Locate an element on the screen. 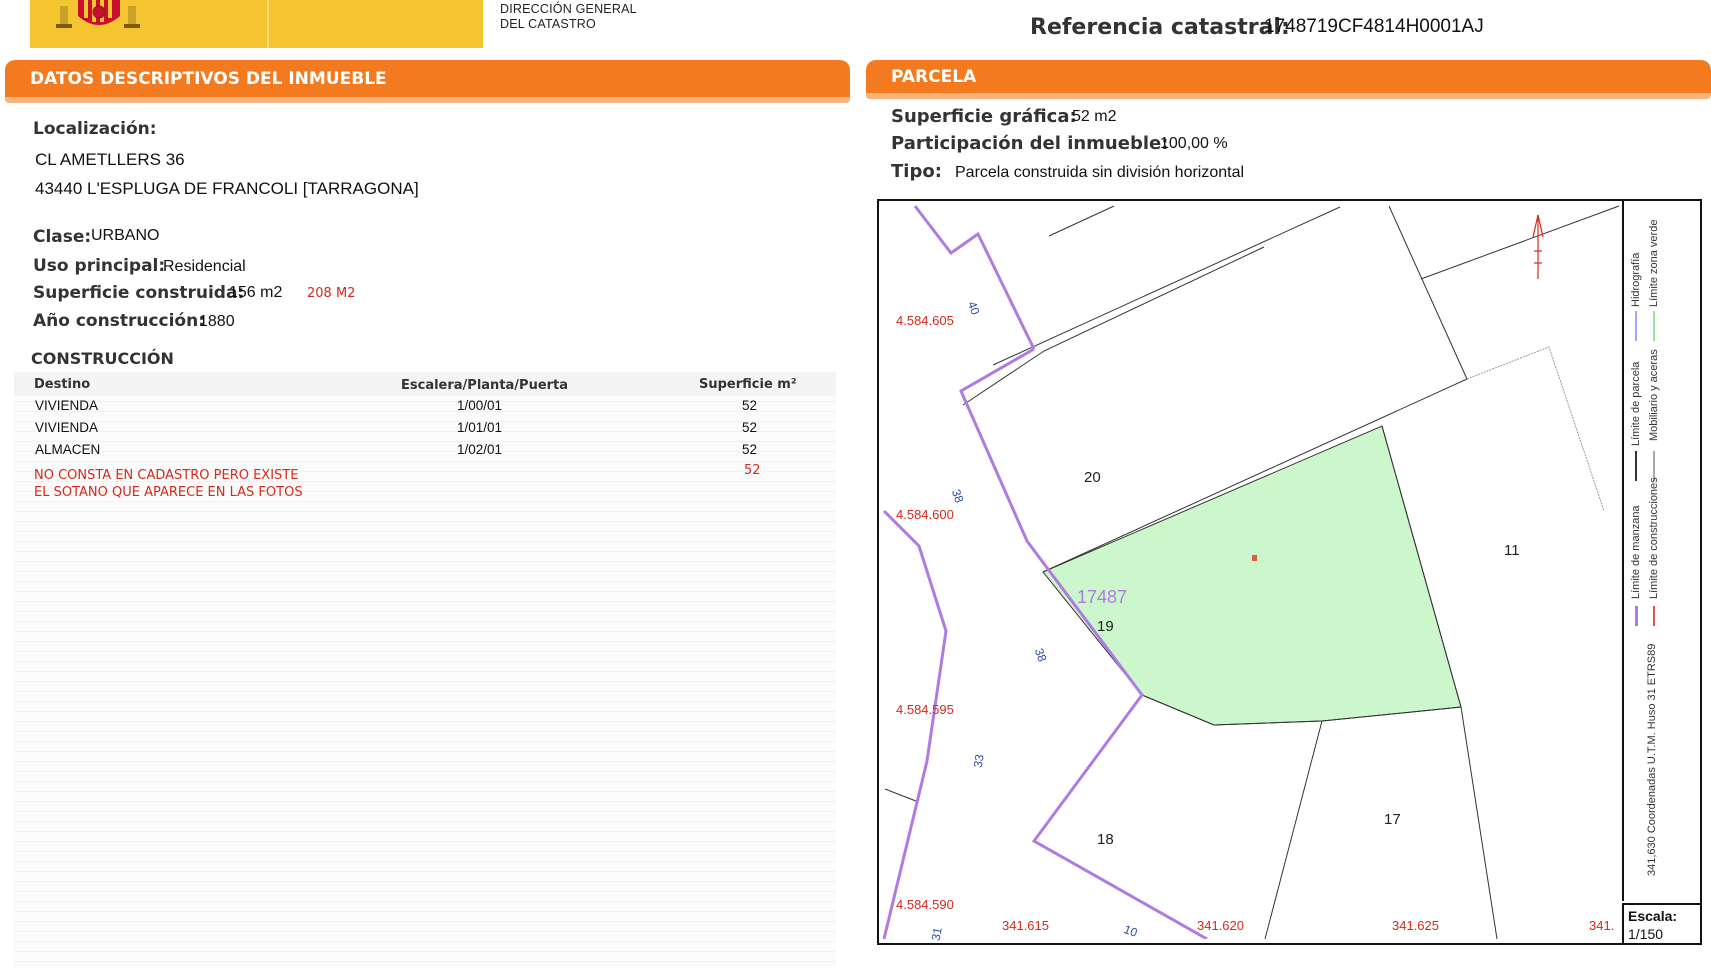  sup-grafica-label: Superficie gráfica: is located at coordinates (984, 116).